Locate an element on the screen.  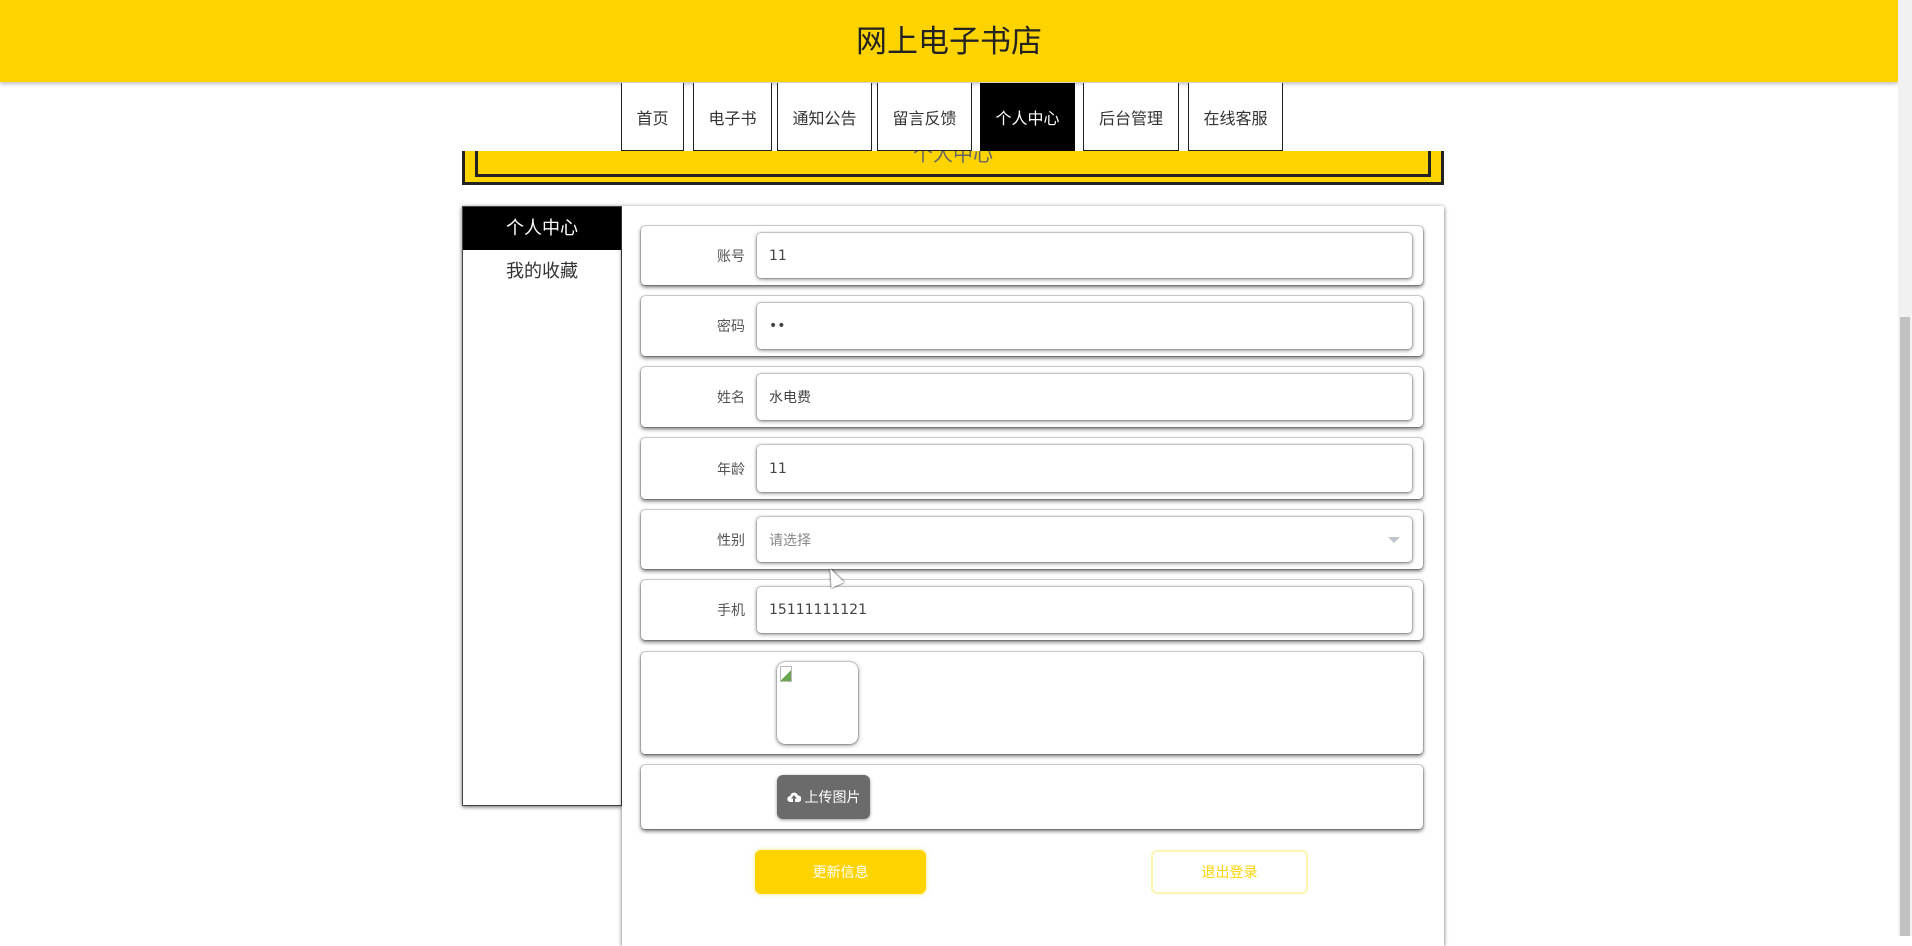
upload-label: 上传图片 is located at coordinates (832, 798).